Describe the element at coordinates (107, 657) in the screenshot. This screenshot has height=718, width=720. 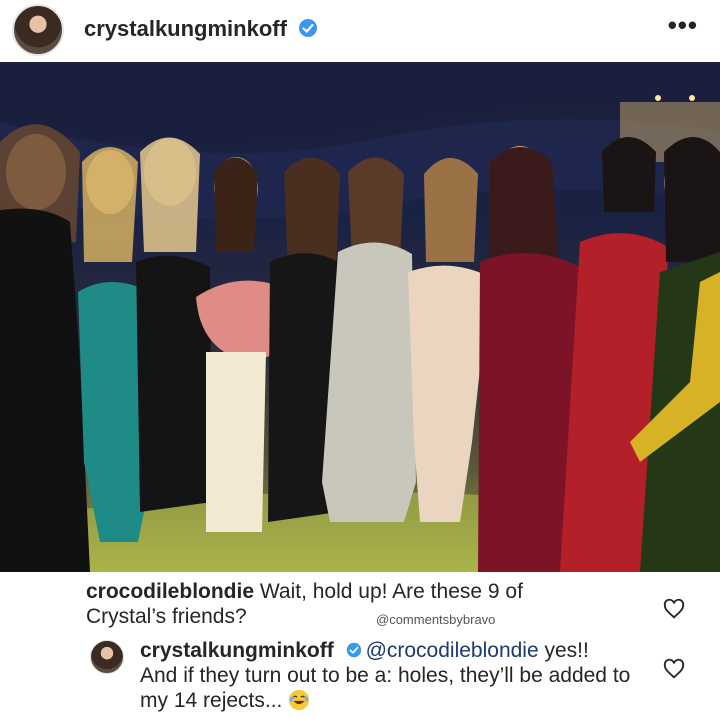
I see `reply-avatar` at that location.